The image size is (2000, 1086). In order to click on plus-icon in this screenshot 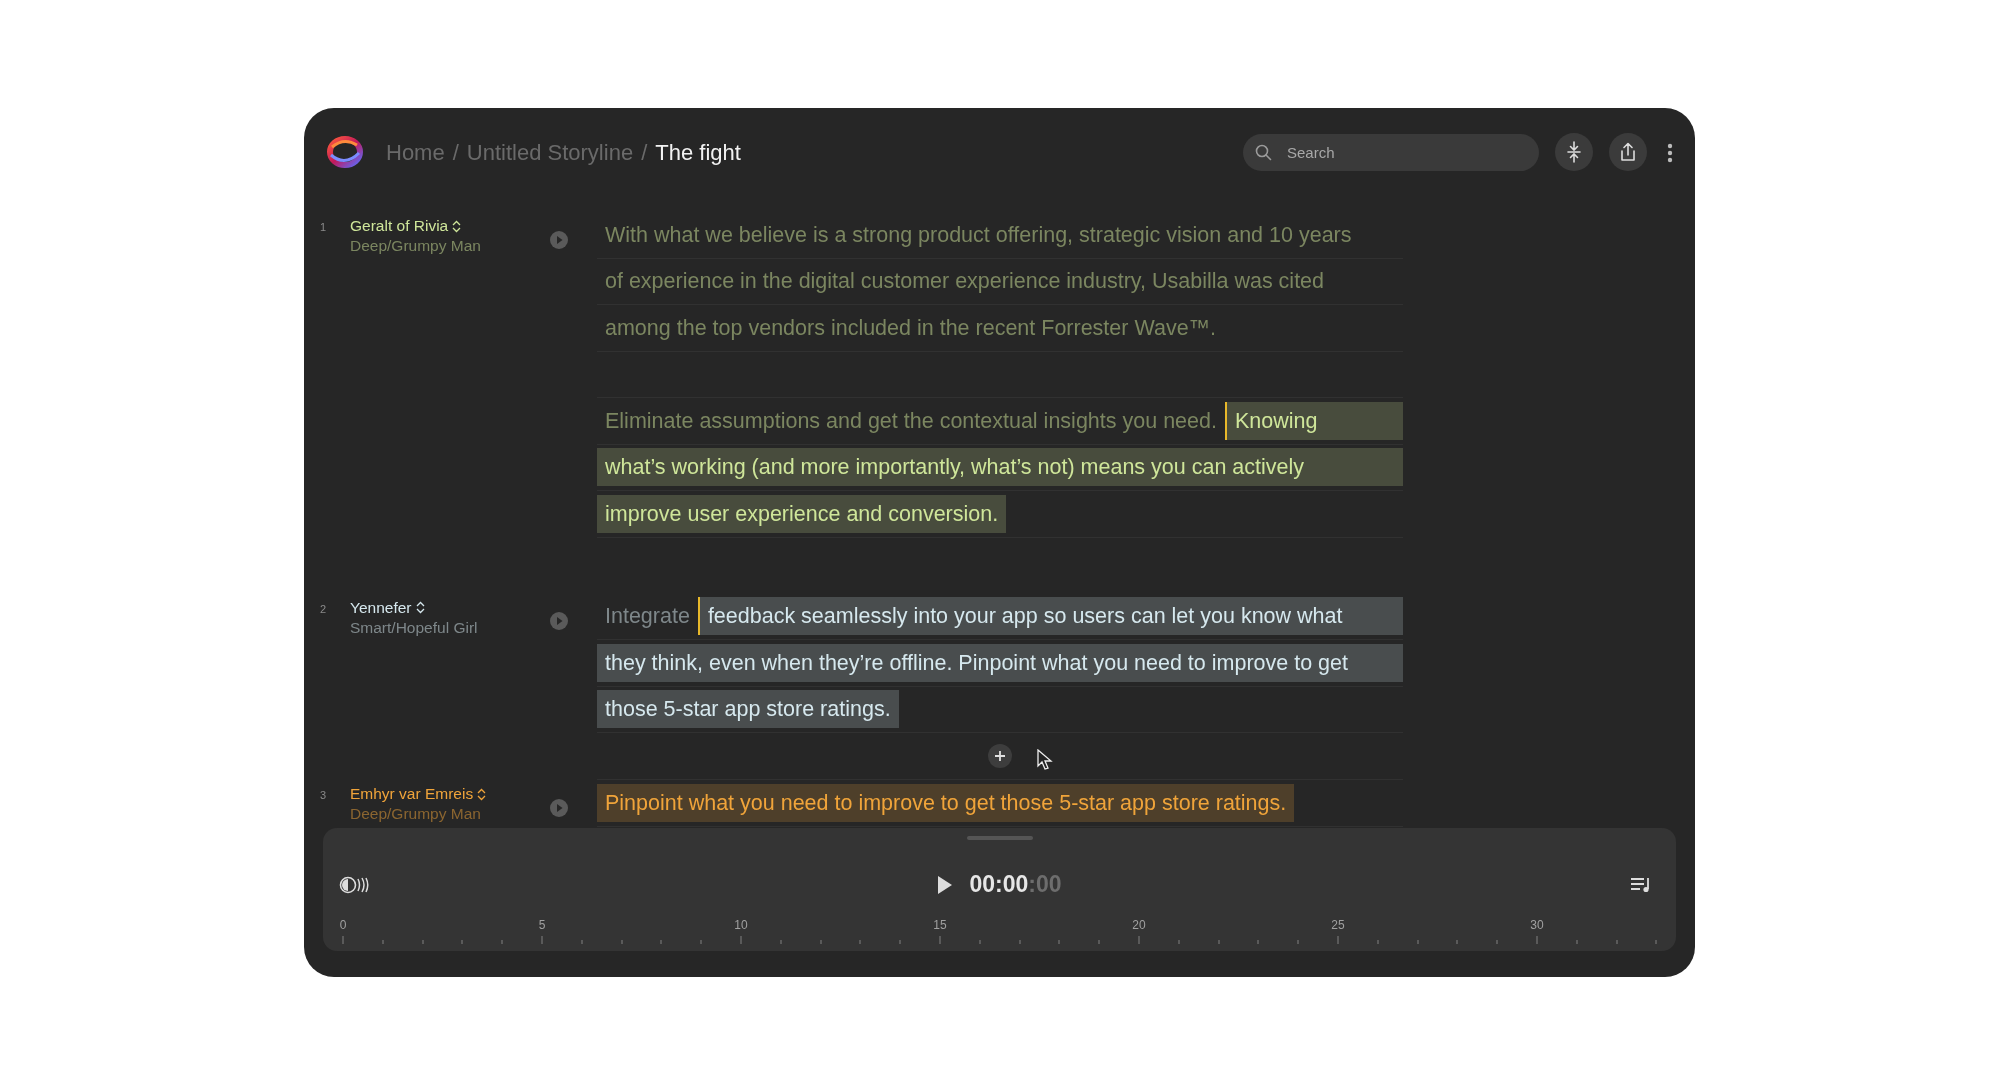, I will do `click(1000, 756)`.